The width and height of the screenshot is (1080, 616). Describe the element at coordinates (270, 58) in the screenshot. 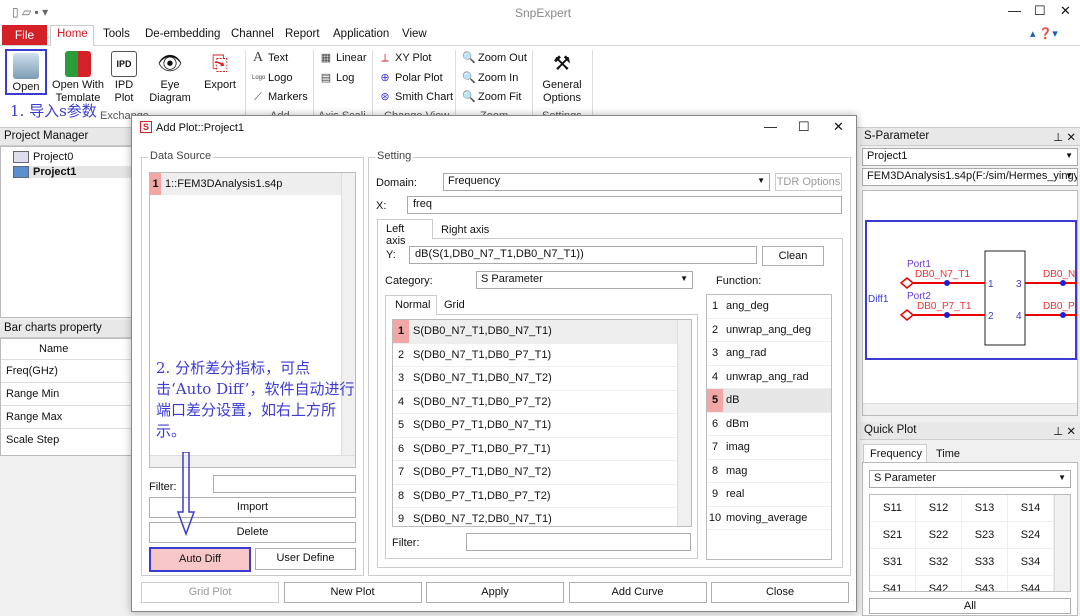

I see `add-text-button: A Text` at that location.